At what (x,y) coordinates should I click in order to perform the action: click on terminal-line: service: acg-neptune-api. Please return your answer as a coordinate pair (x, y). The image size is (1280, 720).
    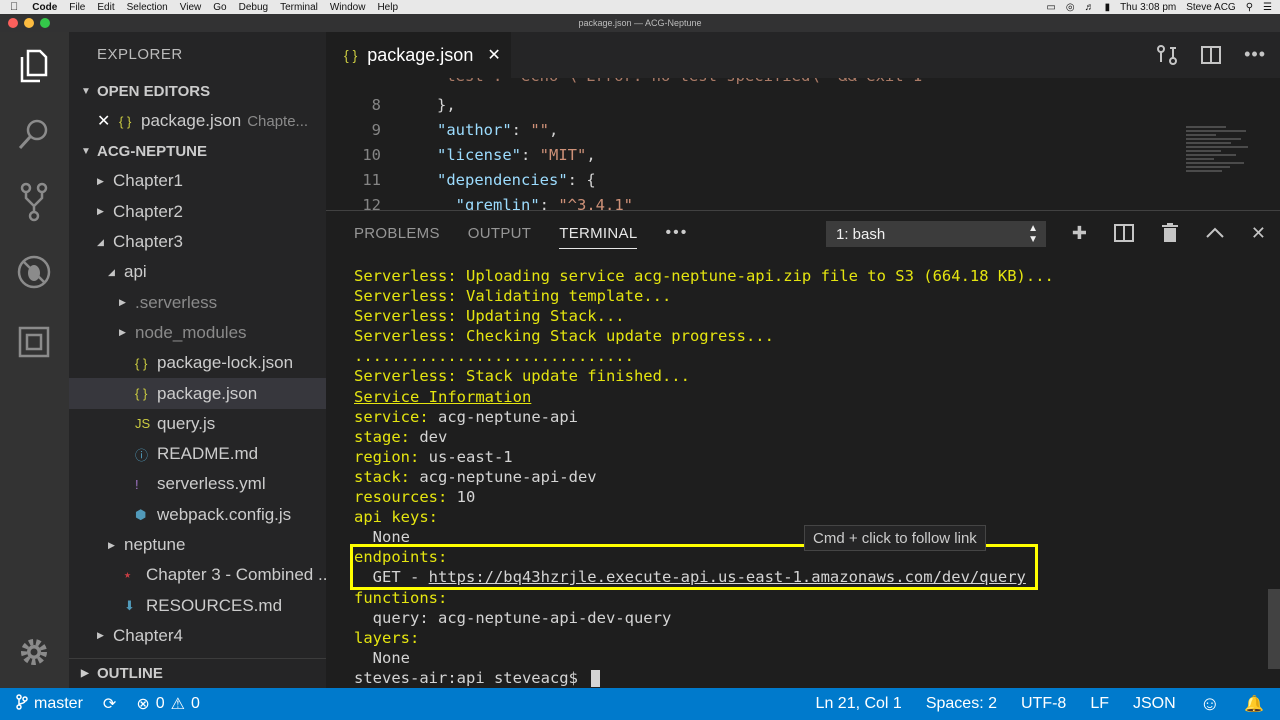
    Looking at the image, I should click on (704, 417).